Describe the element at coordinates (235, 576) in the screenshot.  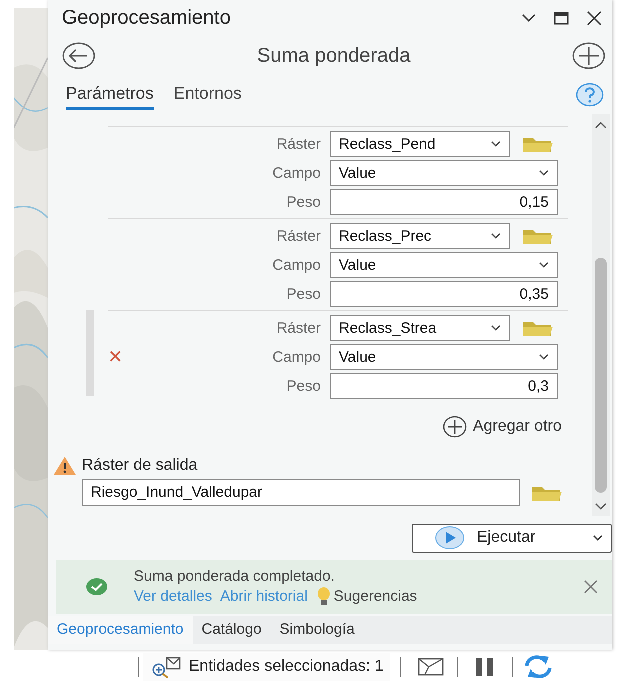
I see `message-text: Suma ponderada completado.` at that location.